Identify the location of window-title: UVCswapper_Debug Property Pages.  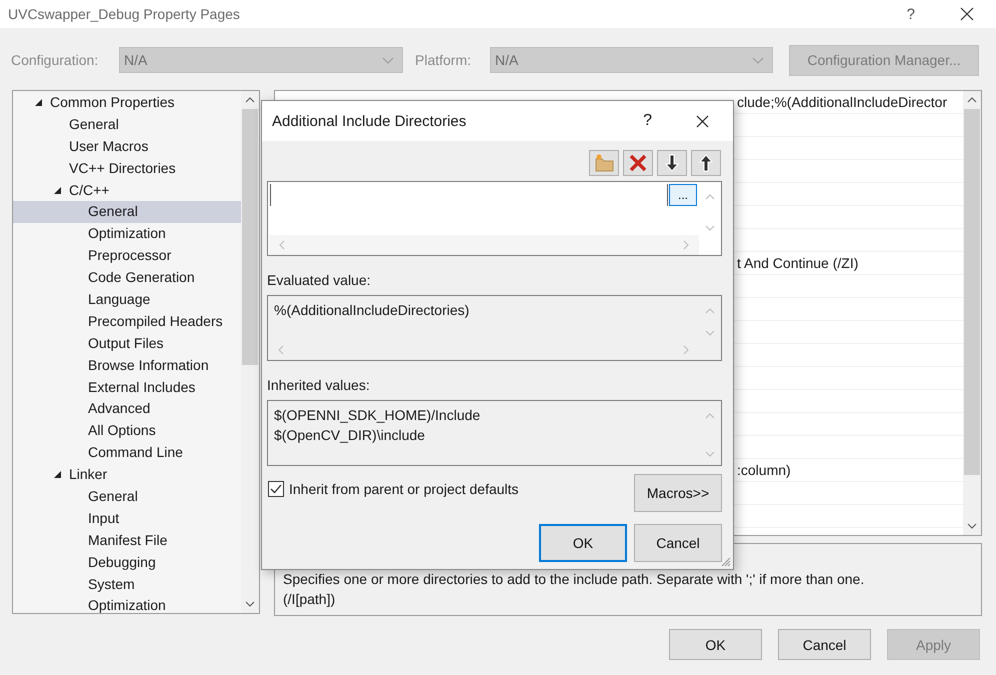
(124, 14).